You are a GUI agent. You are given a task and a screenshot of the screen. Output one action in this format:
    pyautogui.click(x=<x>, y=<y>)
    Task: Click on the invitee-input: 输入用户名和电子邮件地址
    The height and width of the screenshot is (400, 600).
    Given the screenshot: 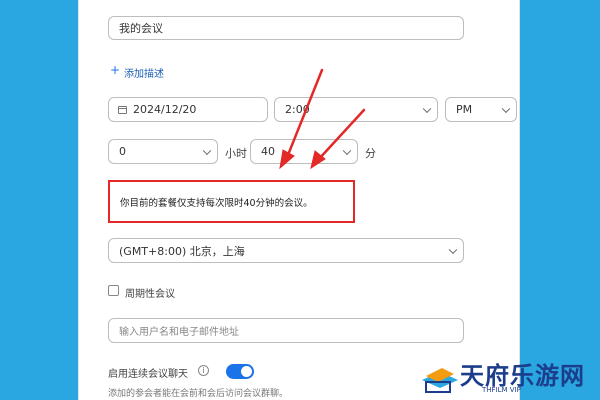 What is the action you would take?
    pyautogui.click(x=286, y=330)
    